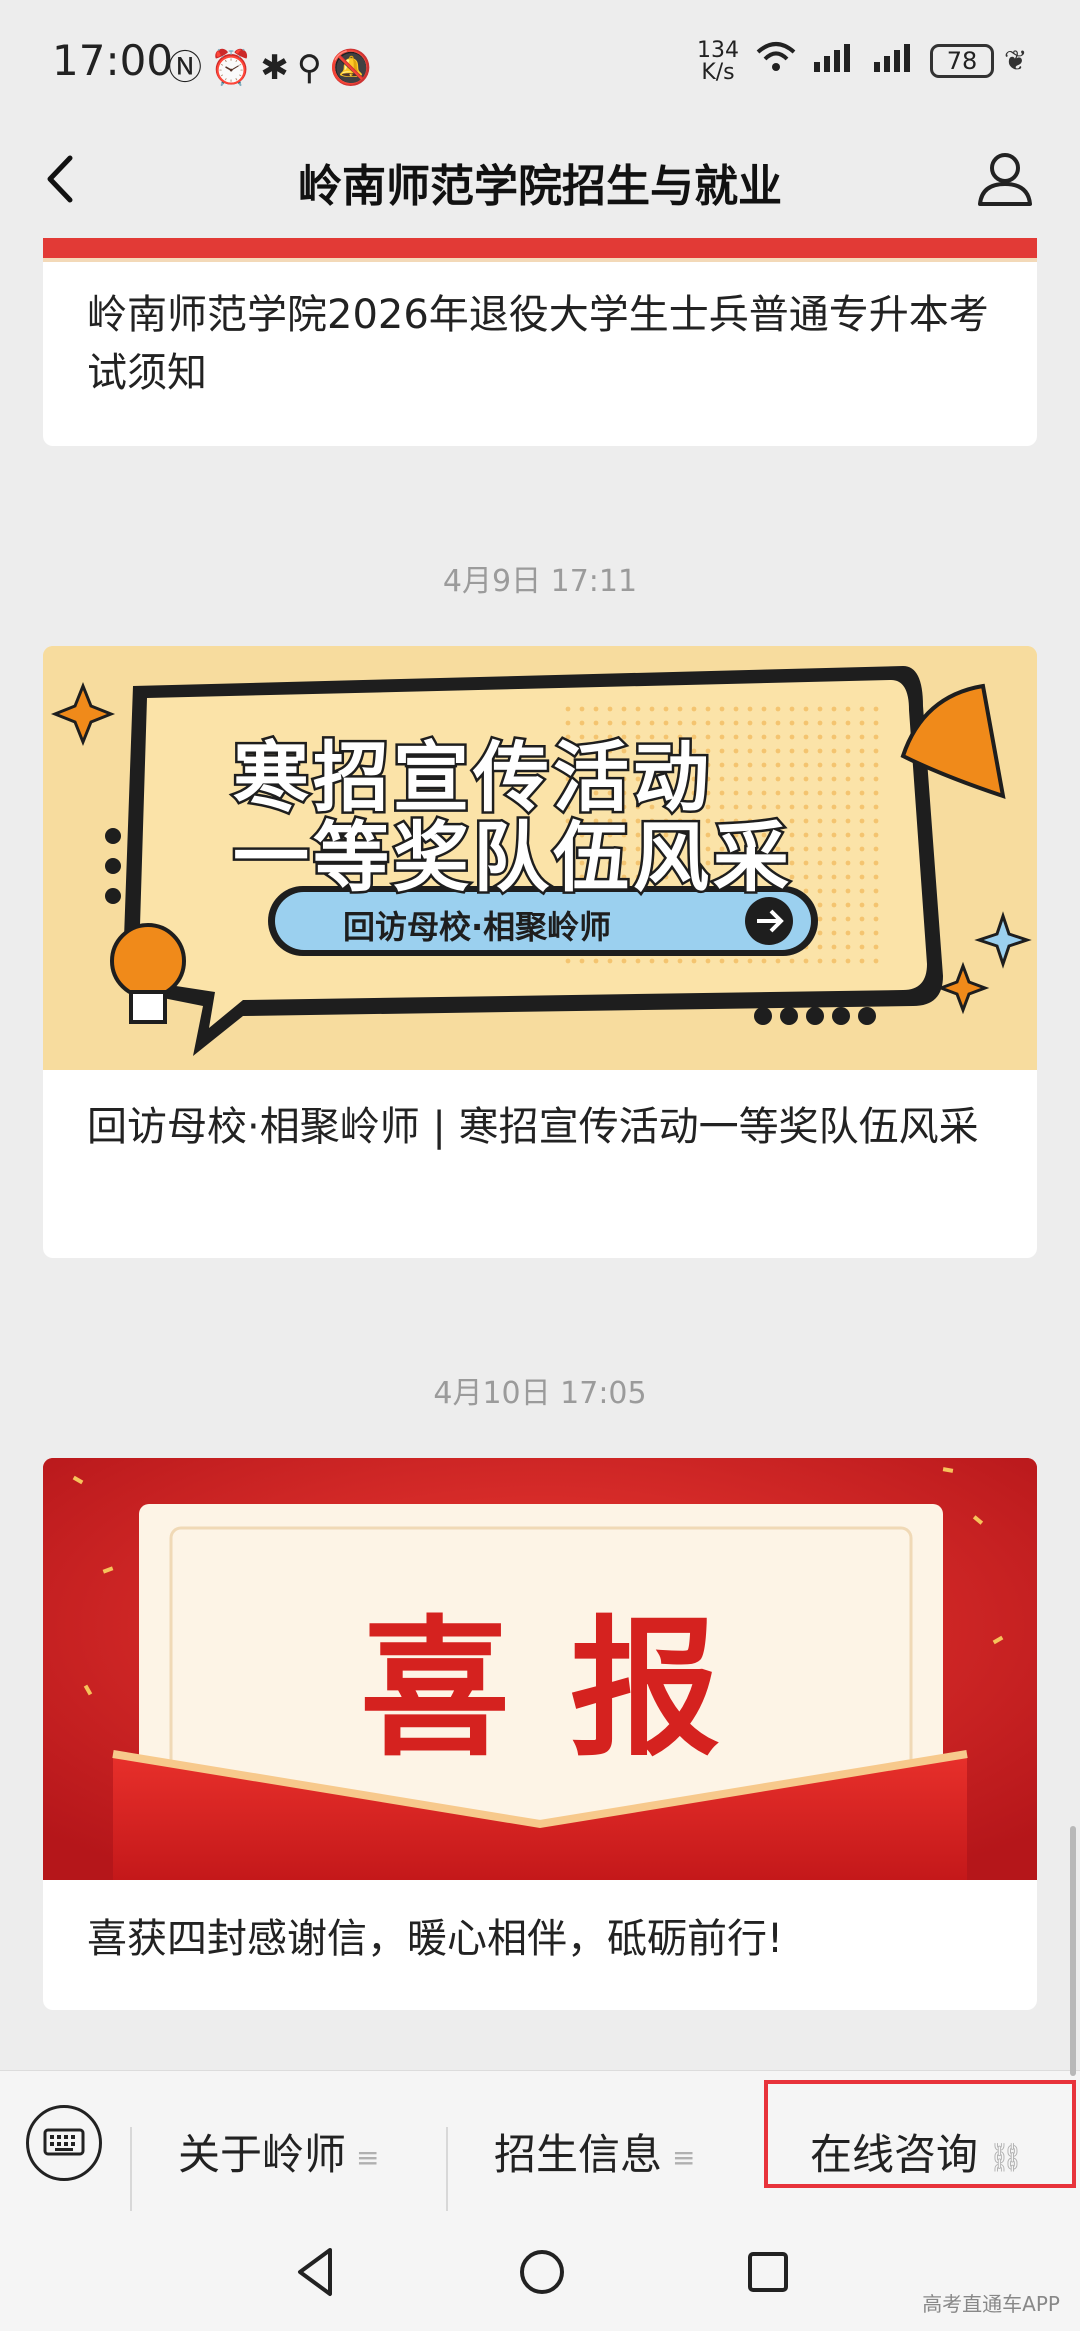 The width and height of the screenshot is (1080, 2331). Describe the element at coordinates (832, 58) in the screenshot. I see `signal-icon` at that location.